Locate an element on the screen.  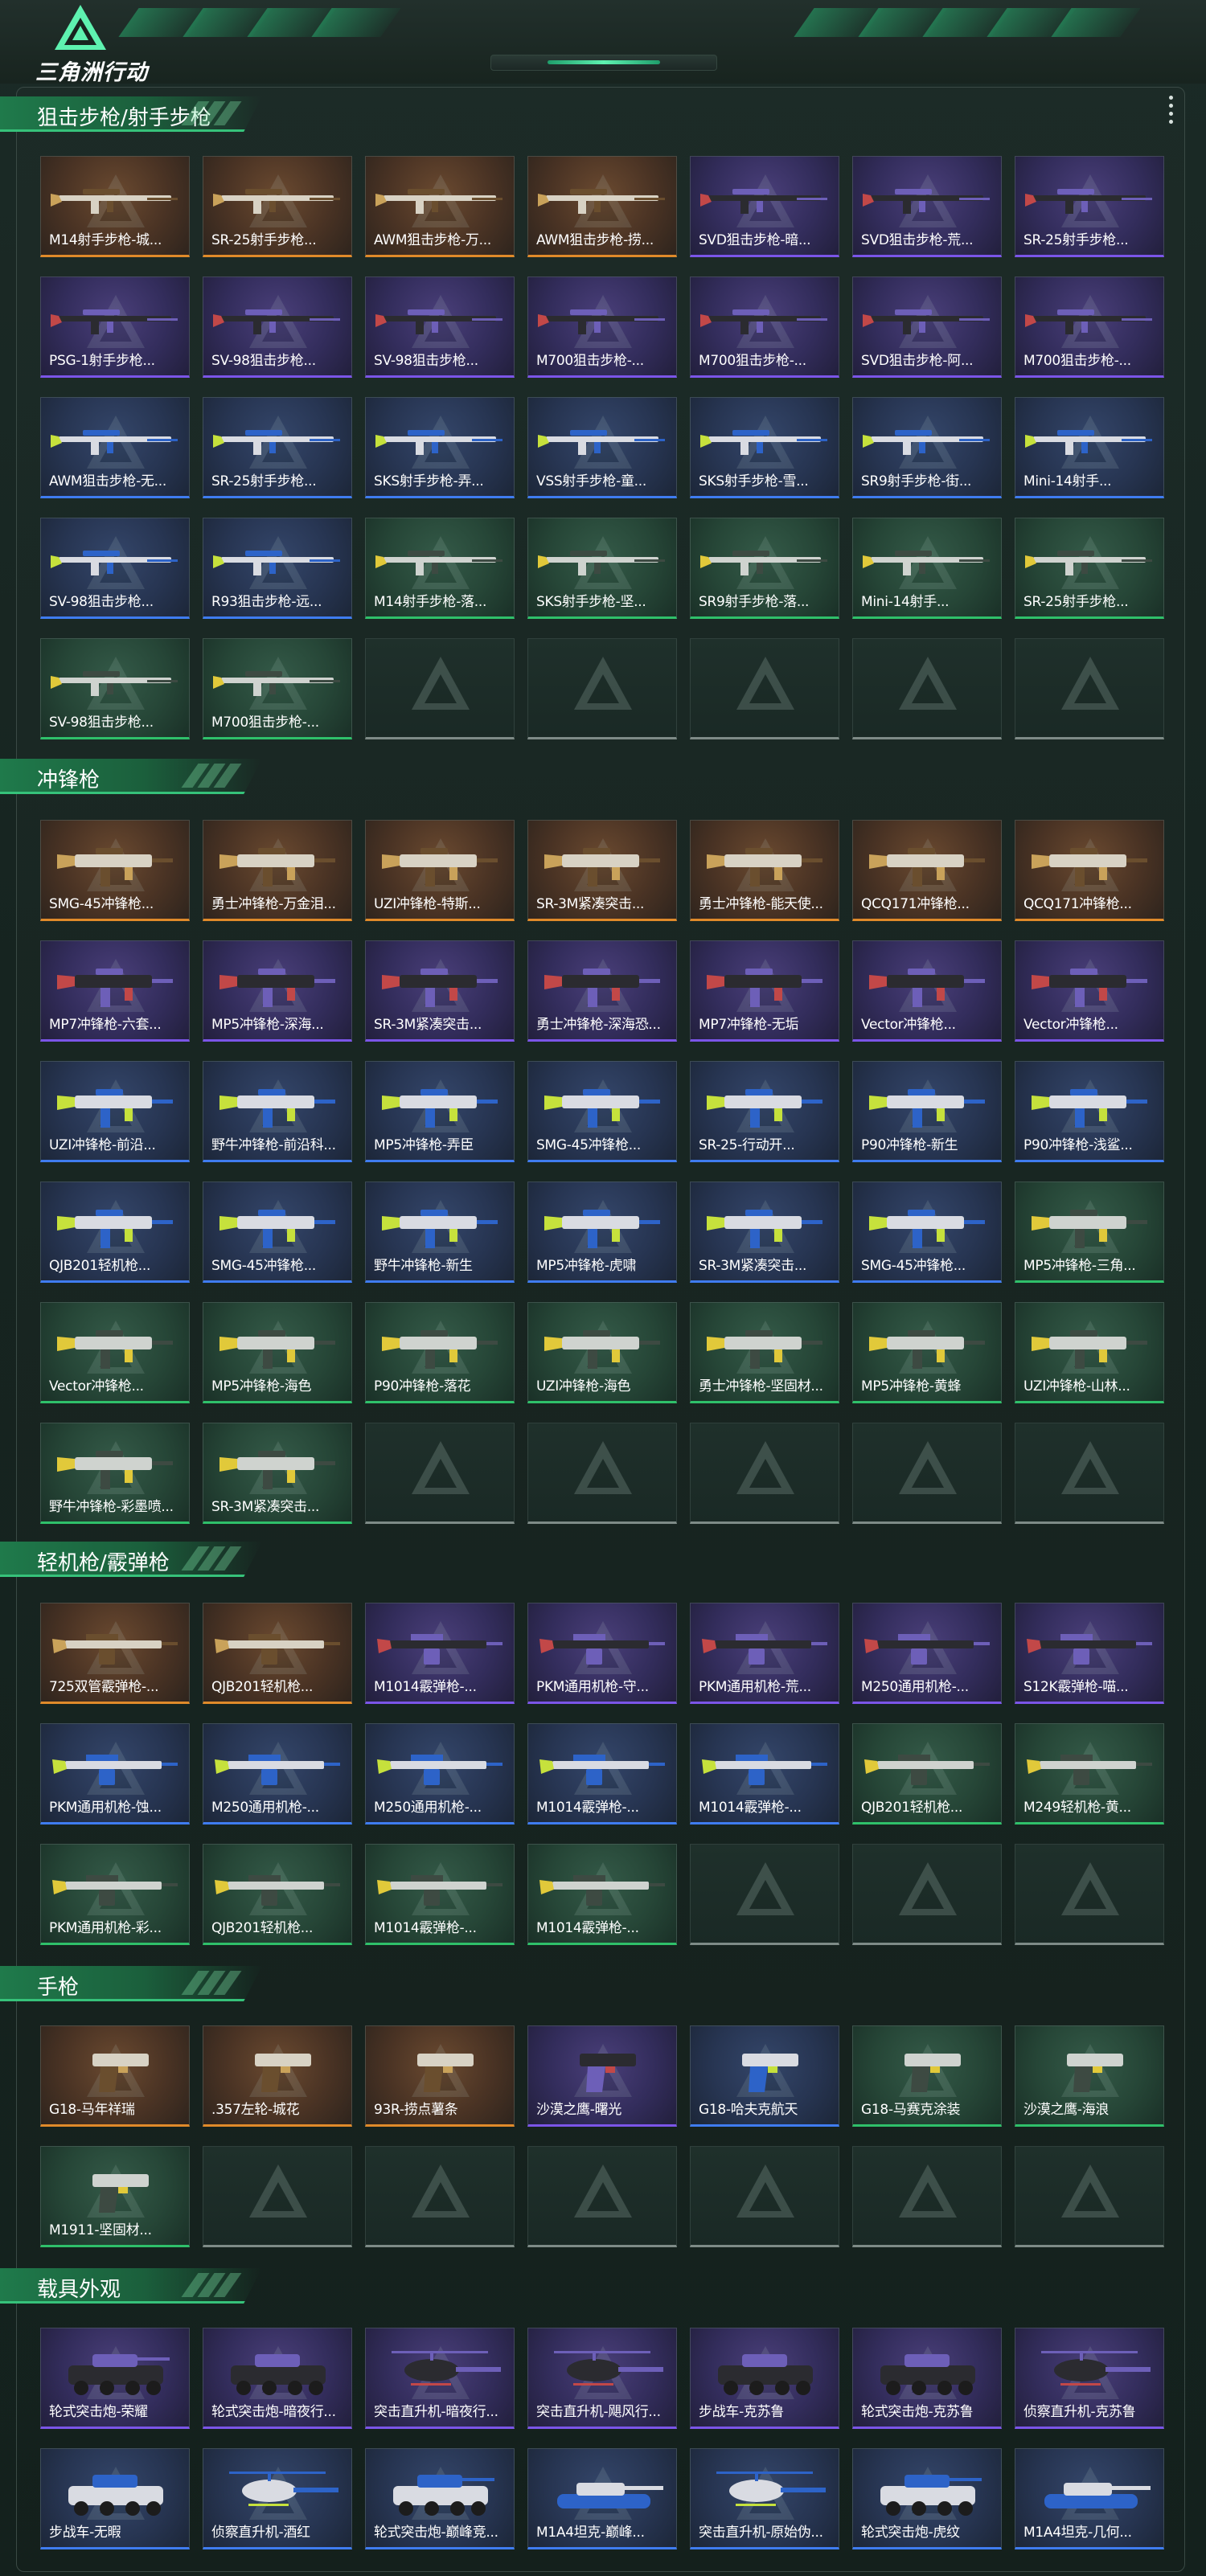
skin-card: 侦察直升机-酒红 is located at coordinates (277, 2498).